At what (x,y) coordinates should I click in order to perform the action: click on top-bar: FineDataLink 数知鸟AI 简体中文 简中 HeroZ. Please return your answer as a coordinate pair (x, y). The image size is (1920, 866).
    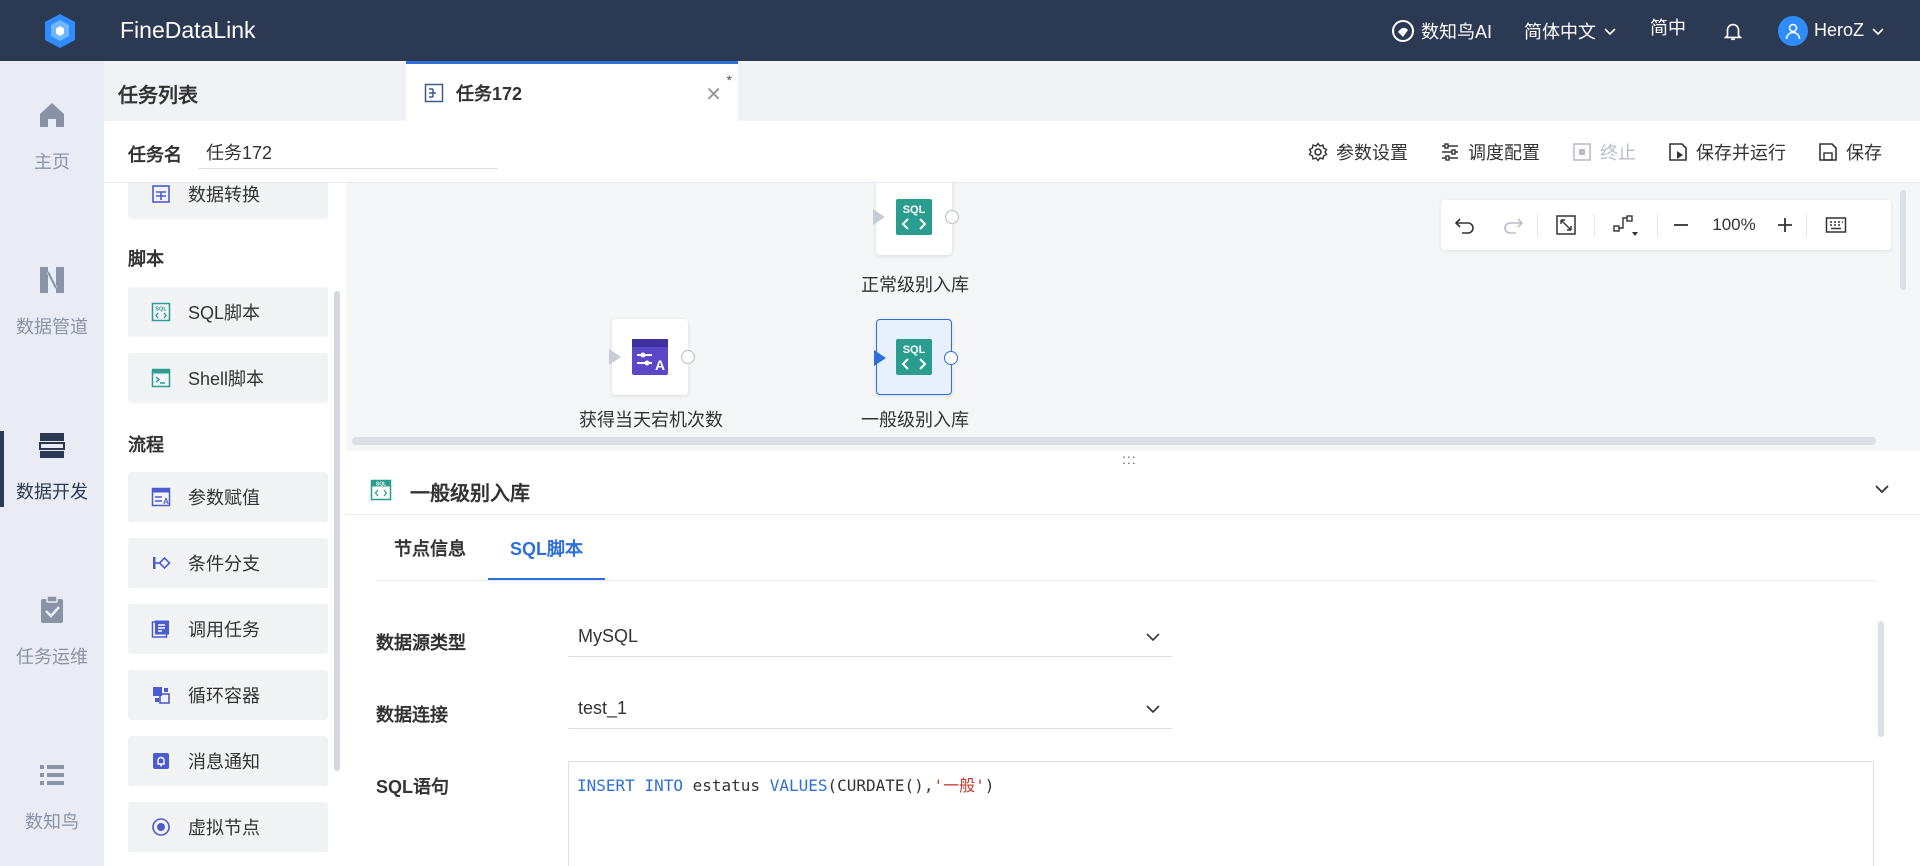
    Looking at the image, I should click on (960, 30).